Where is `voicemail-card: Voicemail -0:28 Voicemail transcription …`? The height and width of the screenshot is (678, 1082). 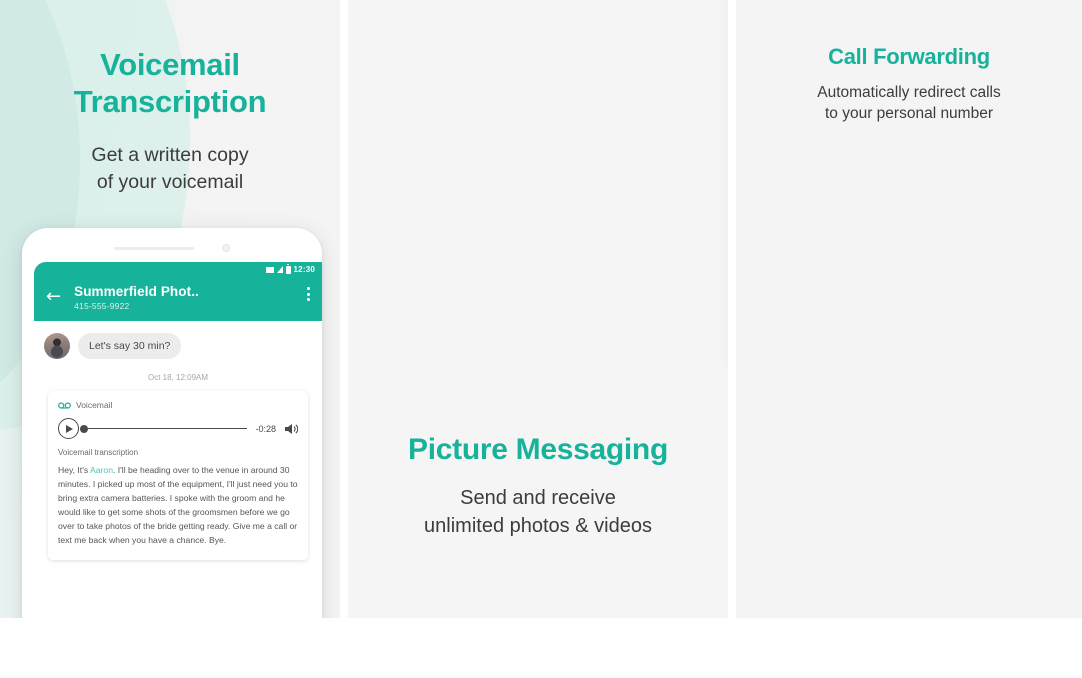 voicemail-card: Voicemail -0:28 Voicemail transcription … is located at coordinates (178, 475).